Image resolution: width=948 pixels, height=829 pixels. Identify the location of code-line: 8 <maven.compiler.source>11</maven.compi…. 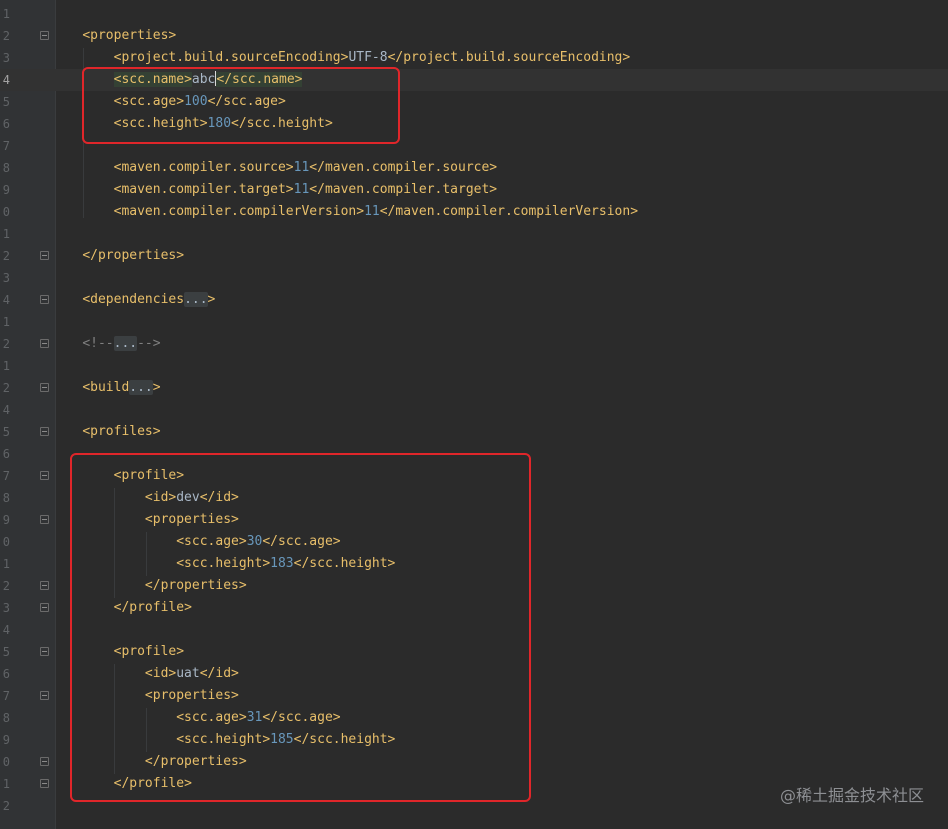
(474, 168).